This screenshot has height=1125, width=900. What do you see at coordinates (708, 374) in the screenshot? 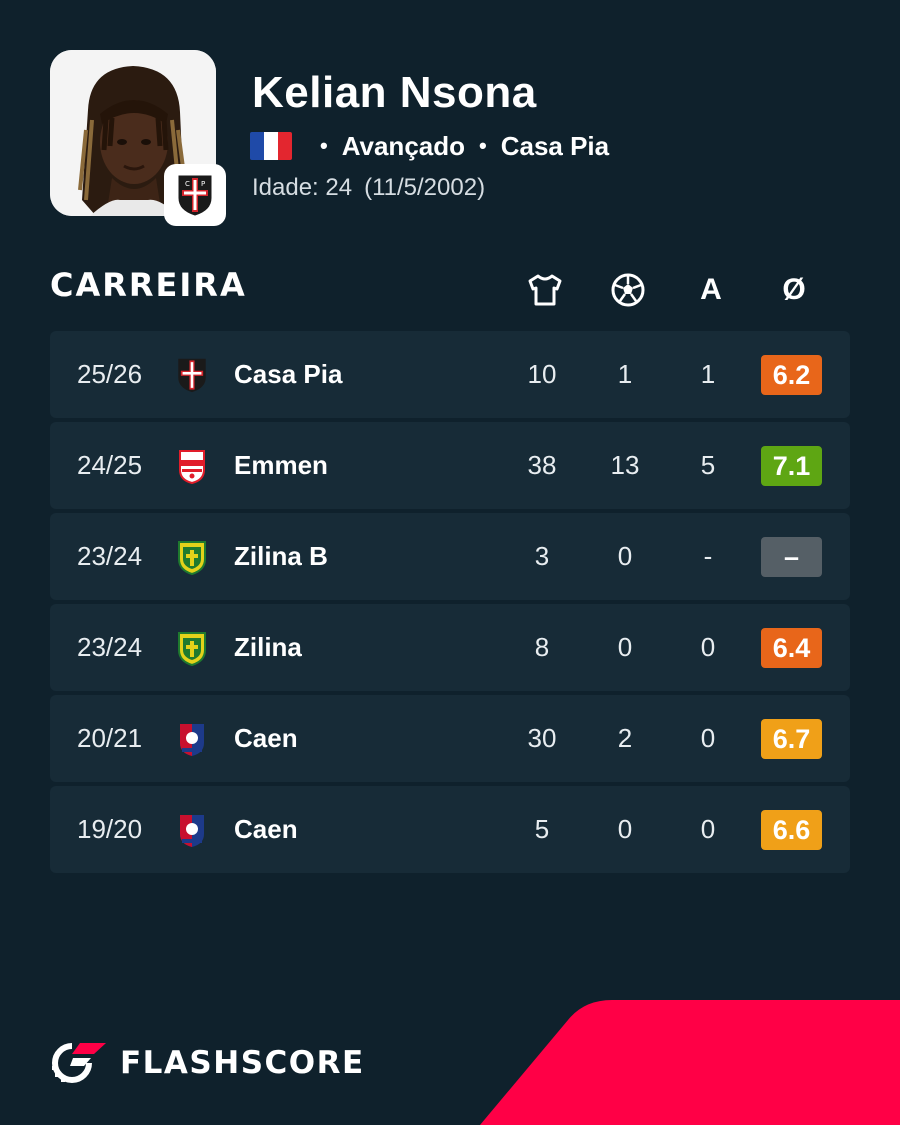
I see `row-assists: 1` at bounding box center [708, 374].